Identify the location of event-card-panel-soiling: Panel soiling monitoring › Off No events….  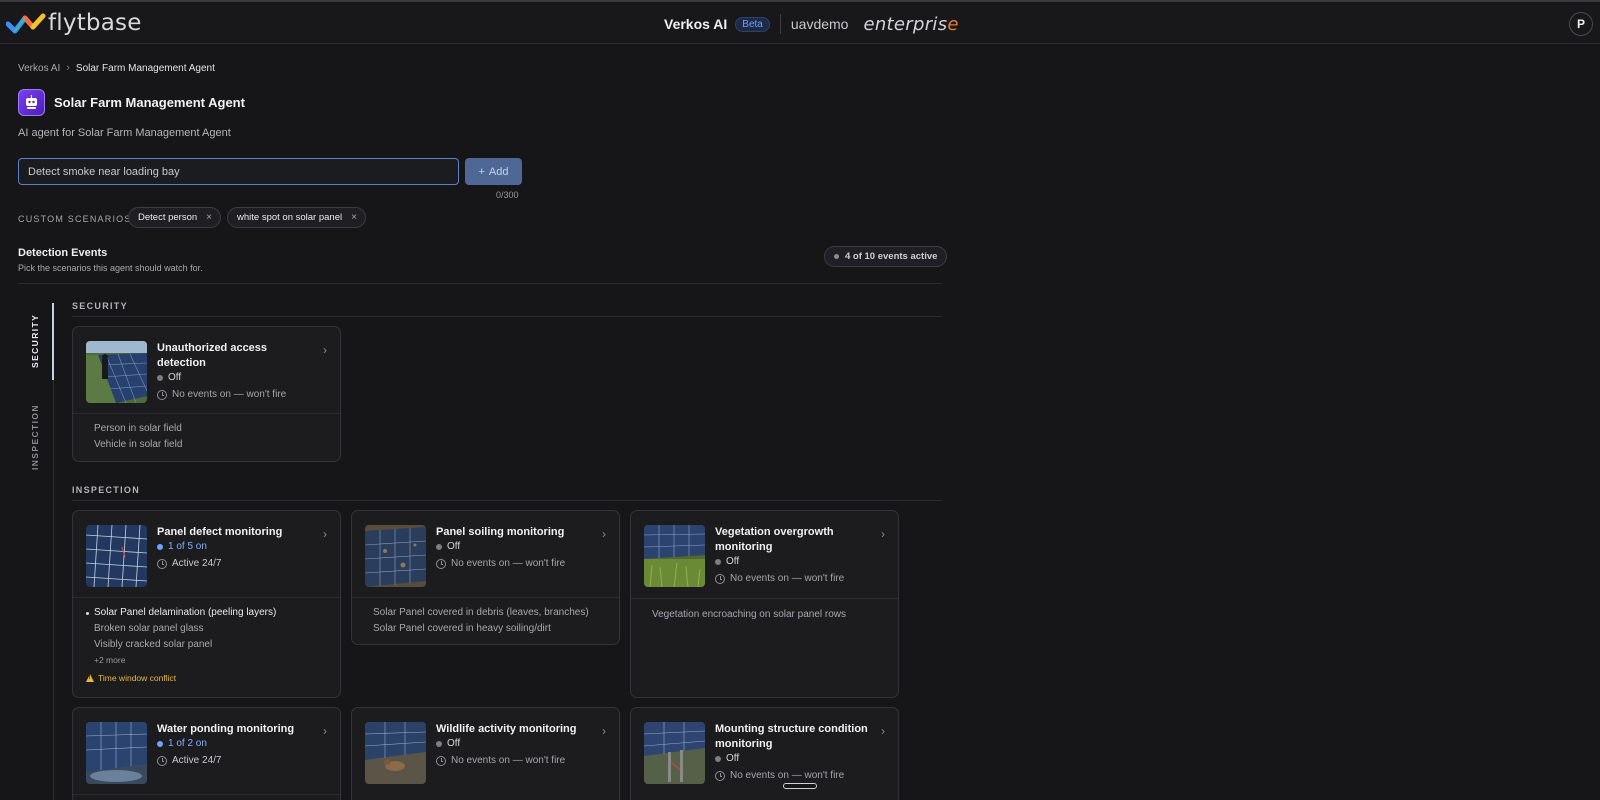
(485, 577).